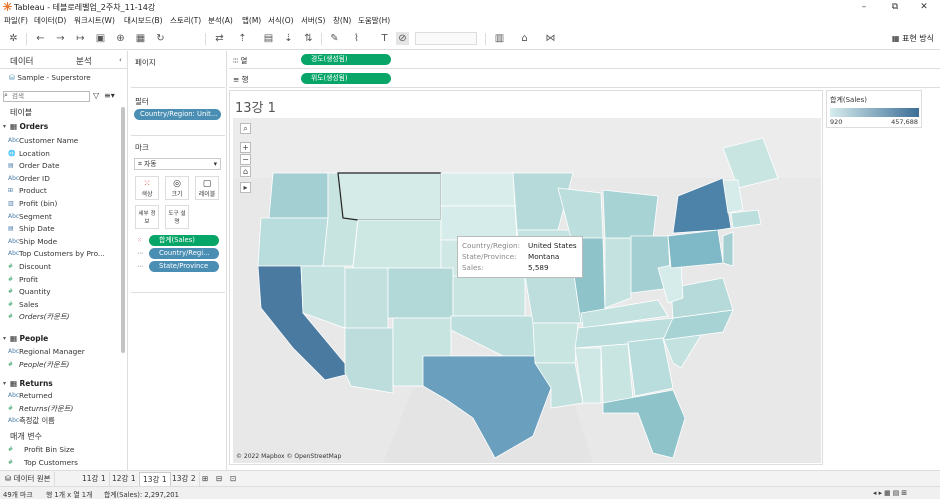  Describe the element at coordinates (35, 395) in the screenshot. I see `field-item: Returned` at that location.